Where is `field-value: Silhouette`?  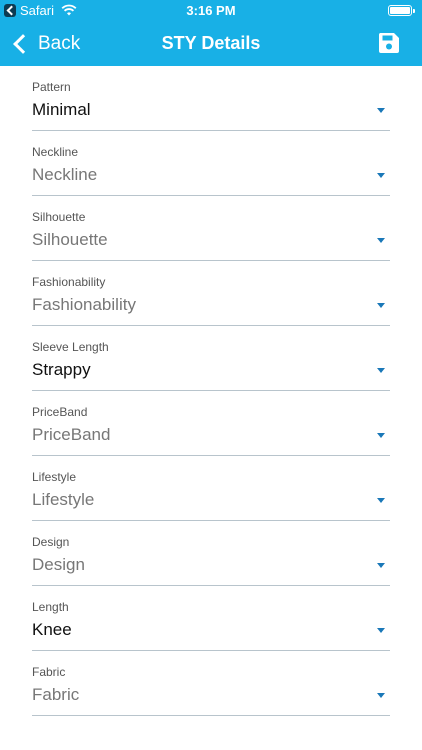 field-value: Silhouette is located at coordinates (70, 240).